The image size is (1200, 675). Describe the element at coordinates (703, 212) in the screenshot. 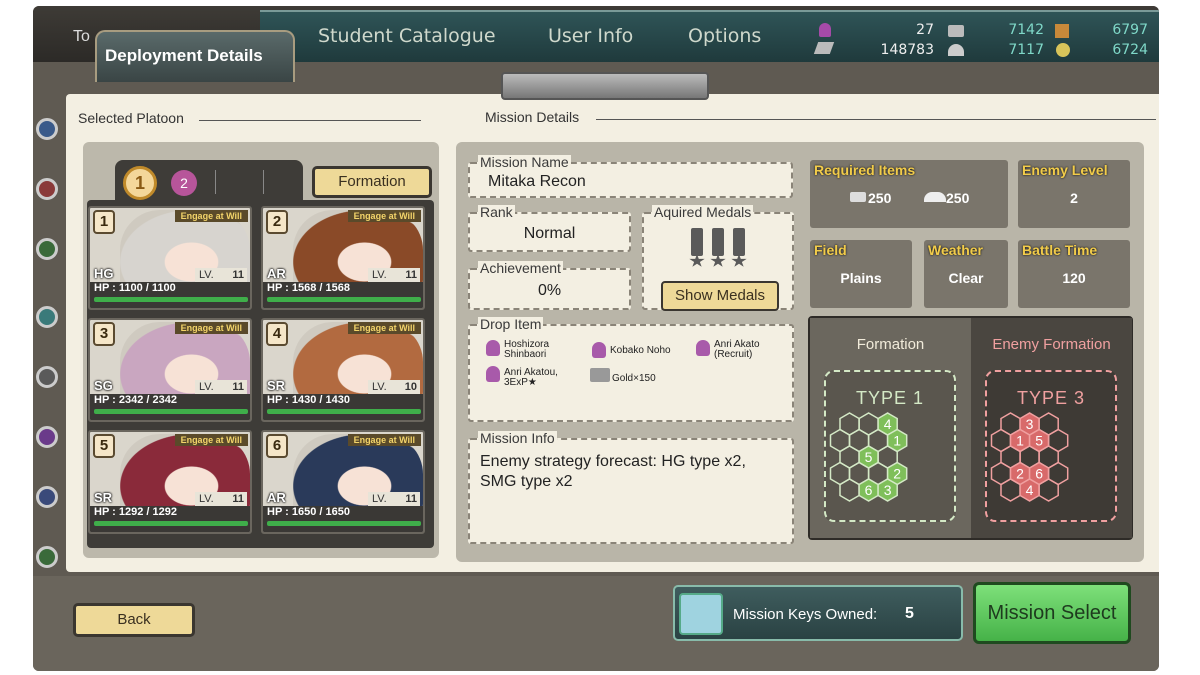

I see `medals-label: Aquired Medals` at that location.